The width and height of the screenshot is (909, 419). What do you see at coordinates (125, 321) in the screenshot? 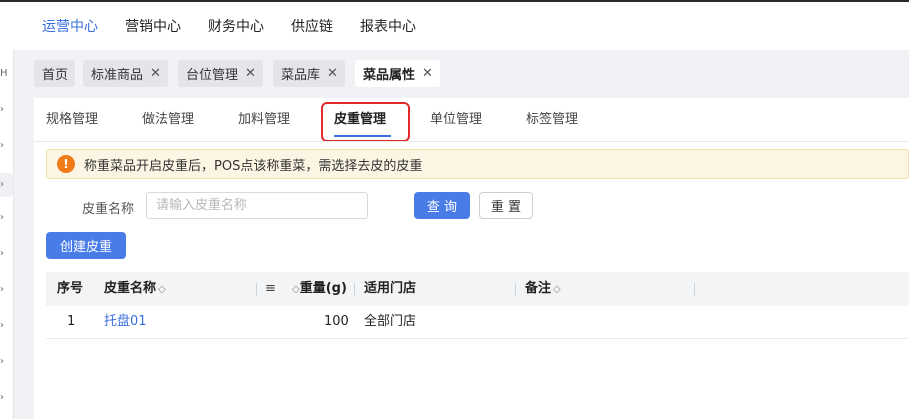
I see `cell-tare-name-link: 托盘01` at bounding box center [125, 321].